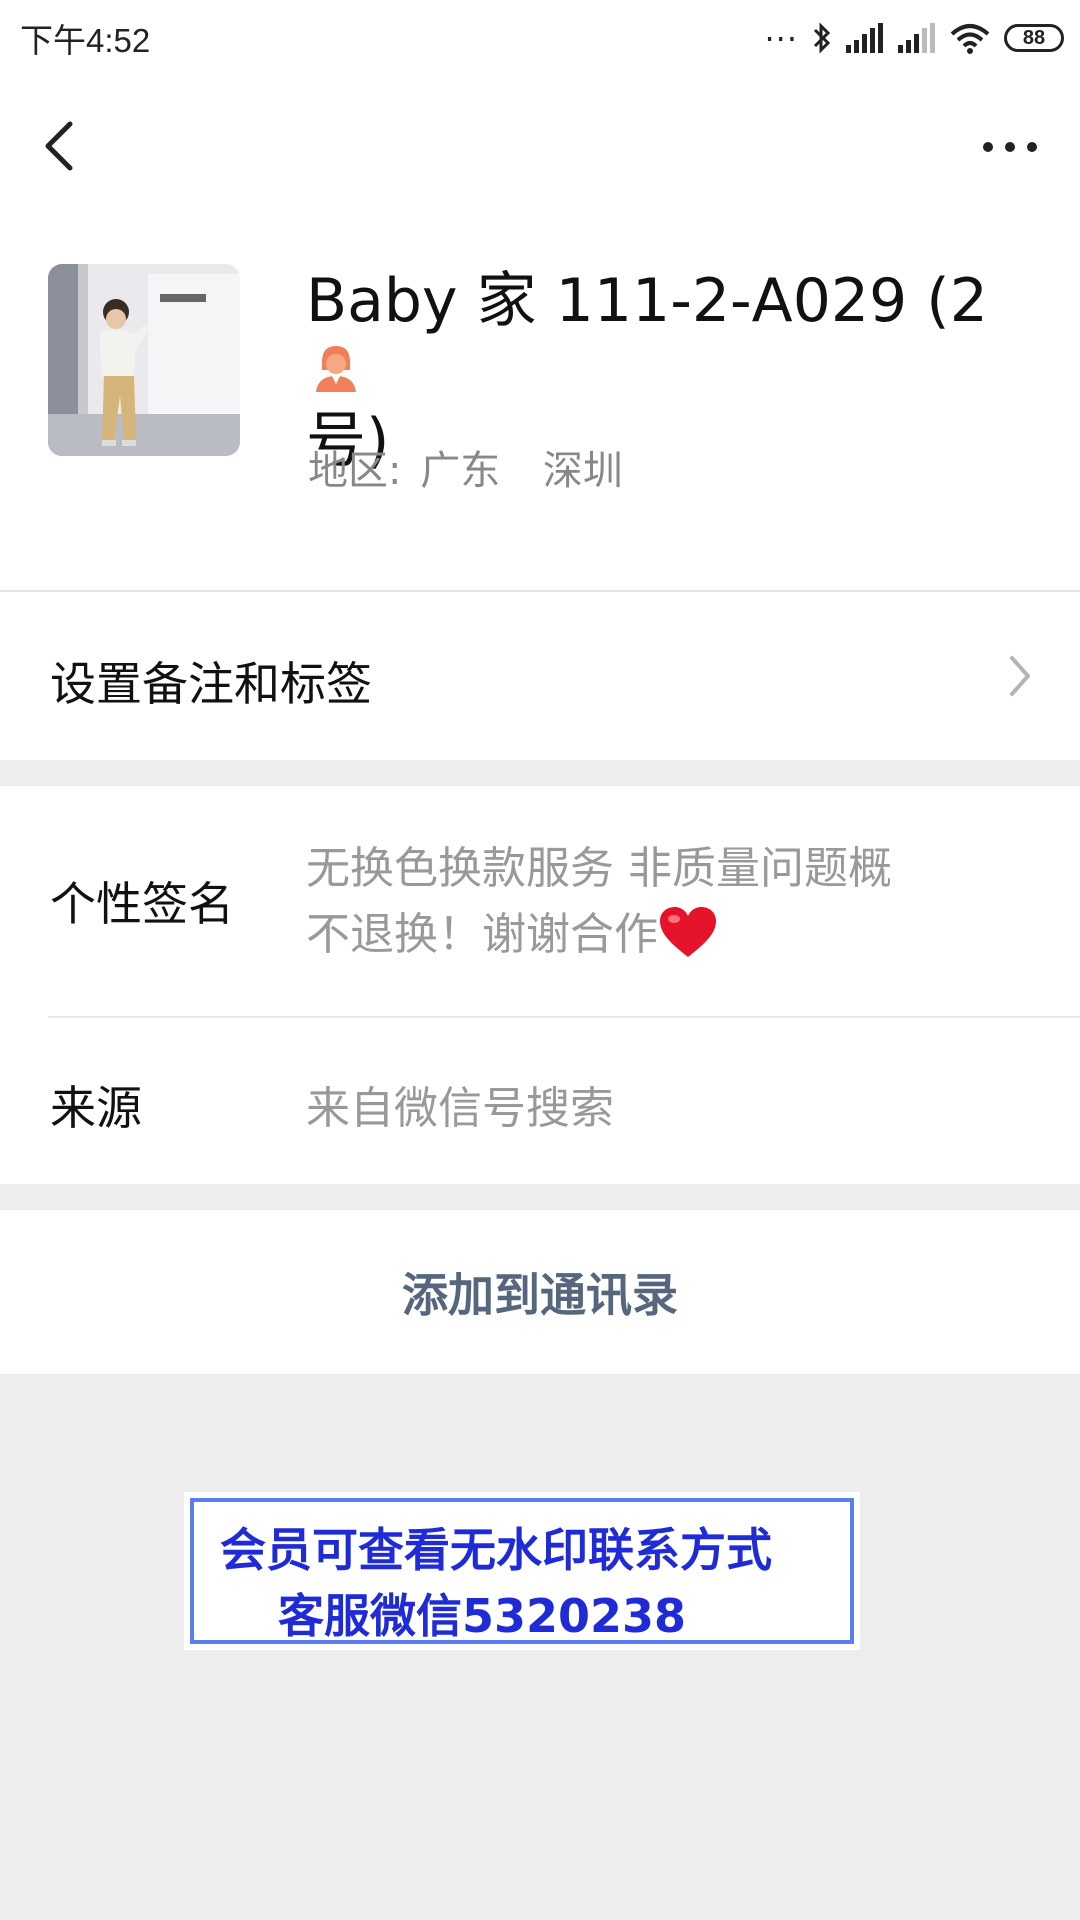 The image size is (1080, 1920). What do you see at coordinates (1020, 676) in the screenshot?
I see `chevron-right-icon` at bounding box center [1020, 676].